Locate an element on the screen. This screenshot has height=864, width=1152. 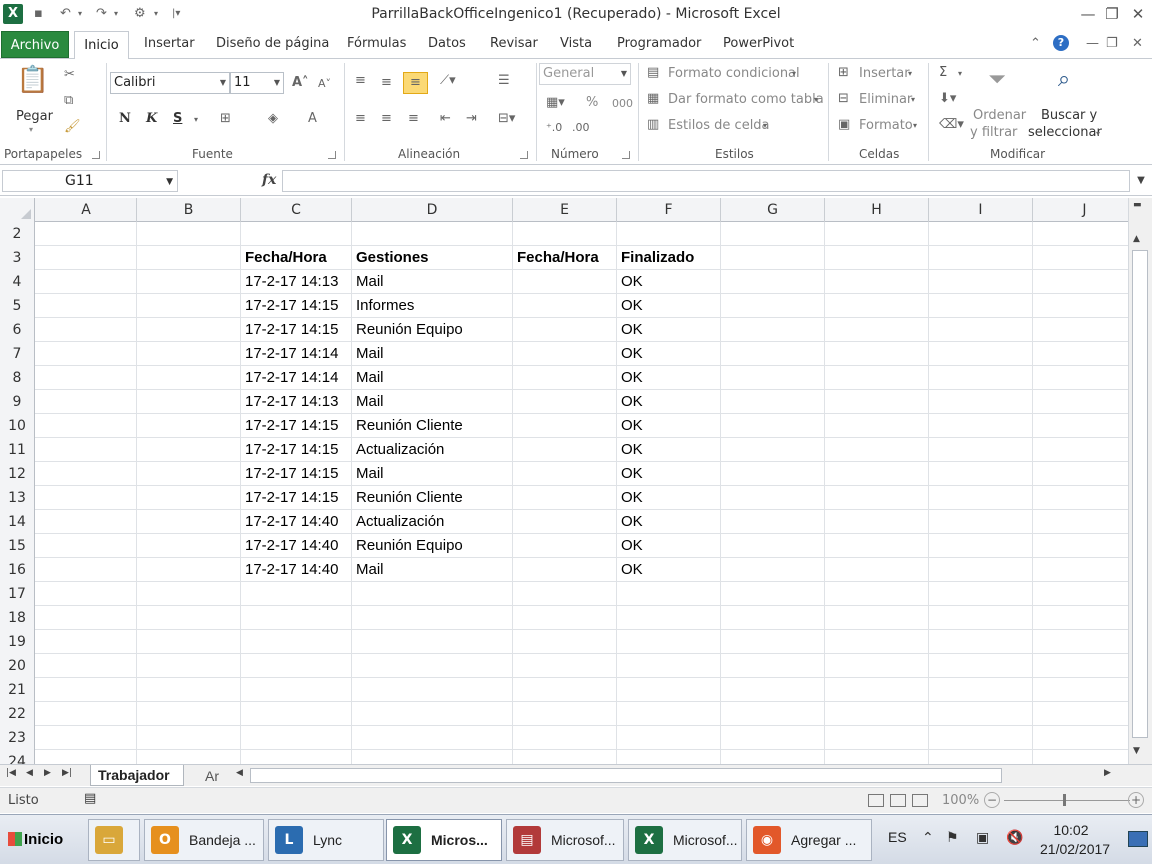
cell-d18 is located at coordinates (432, 618).